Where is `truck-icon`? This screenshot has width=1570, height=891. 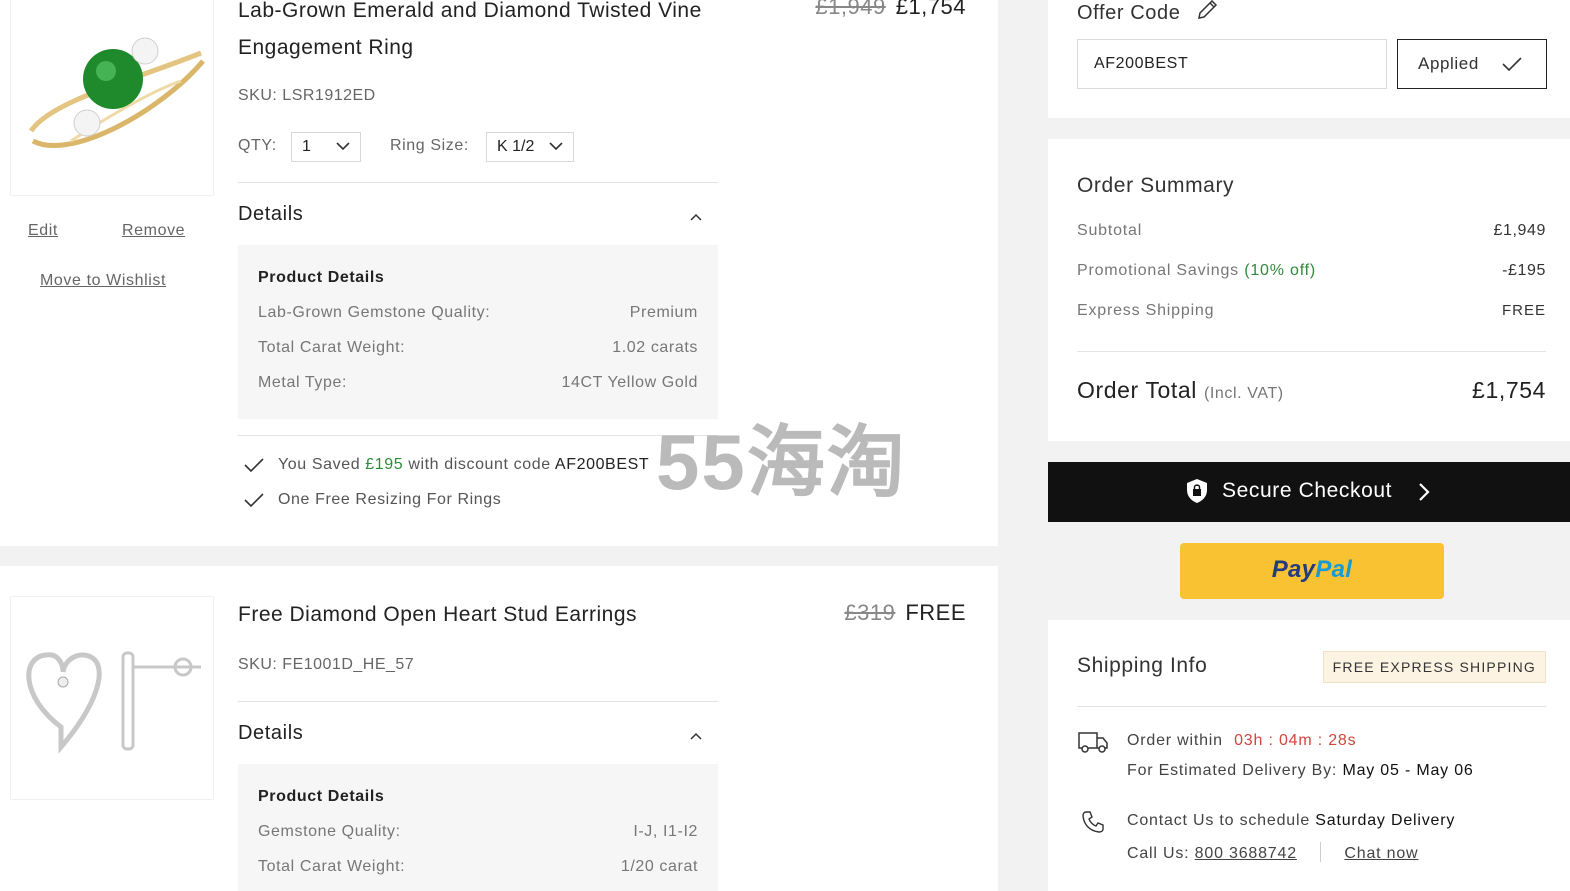 truck-icon is located at coordinates (1093, 742).